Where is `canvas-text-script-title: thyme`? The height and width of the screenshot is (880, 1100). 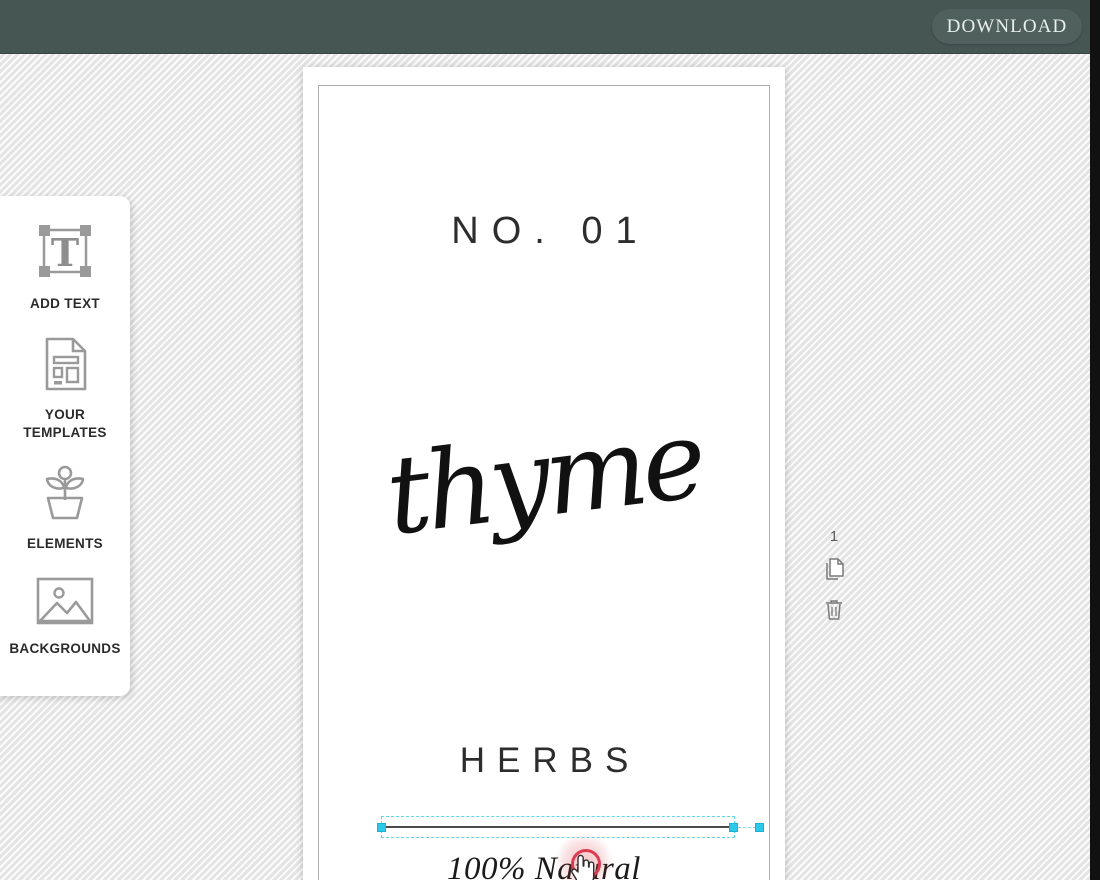 canvas-text-script-title: thyme is located at coordinates (544, 478).